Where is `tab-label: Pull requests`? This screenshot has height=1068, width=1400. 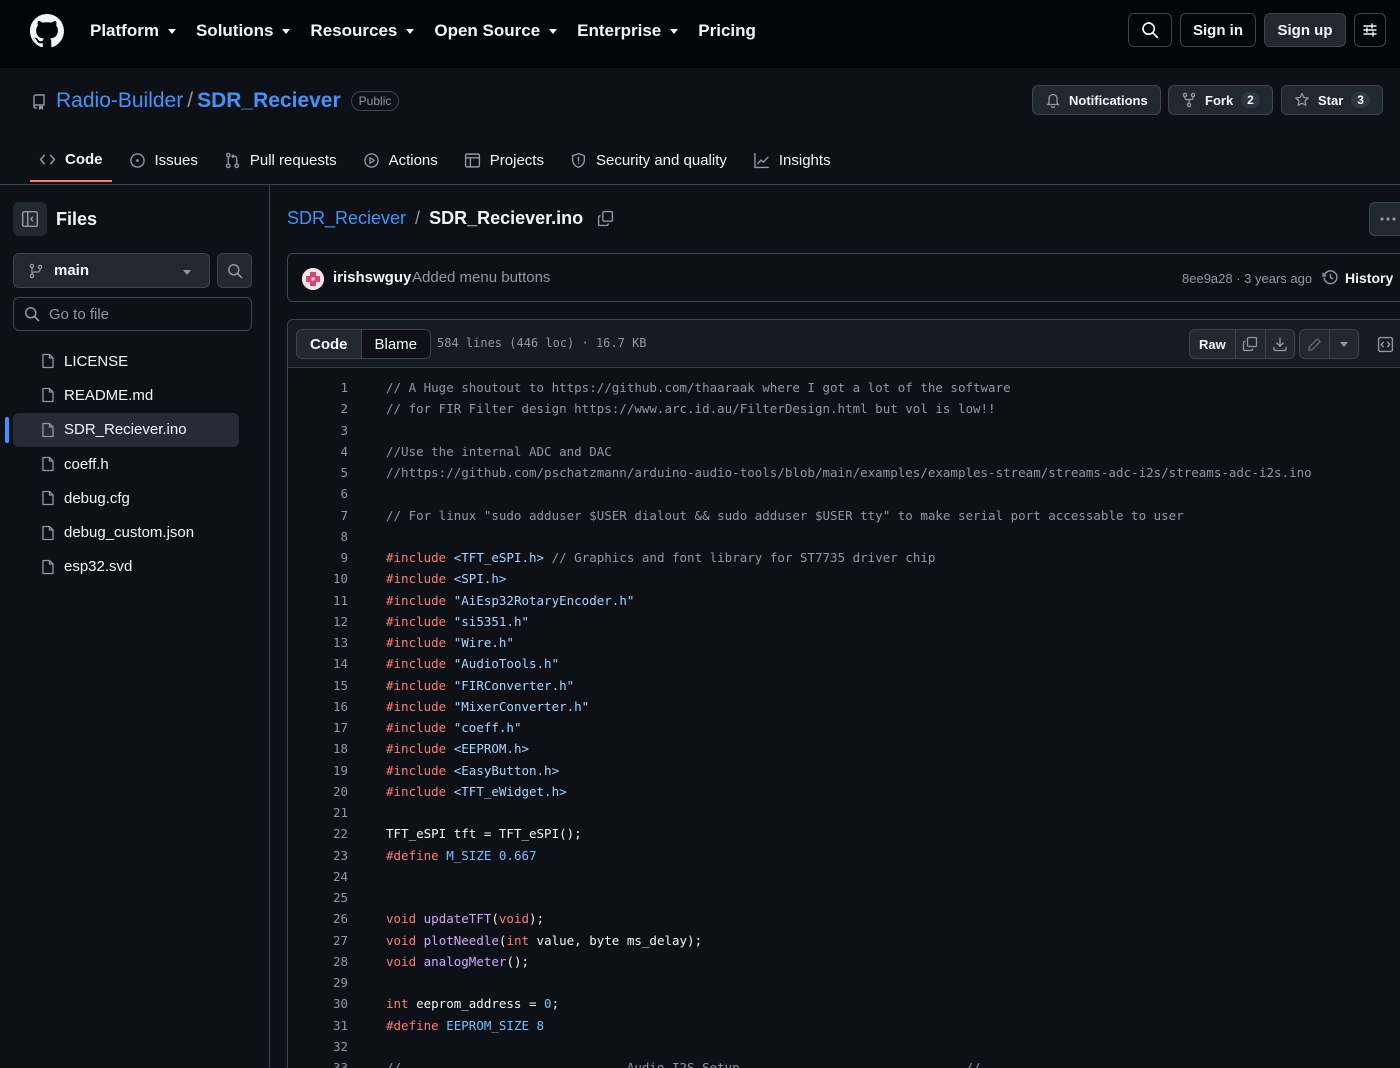 tab-label: Pull requests is located at coordinates (293, 160).